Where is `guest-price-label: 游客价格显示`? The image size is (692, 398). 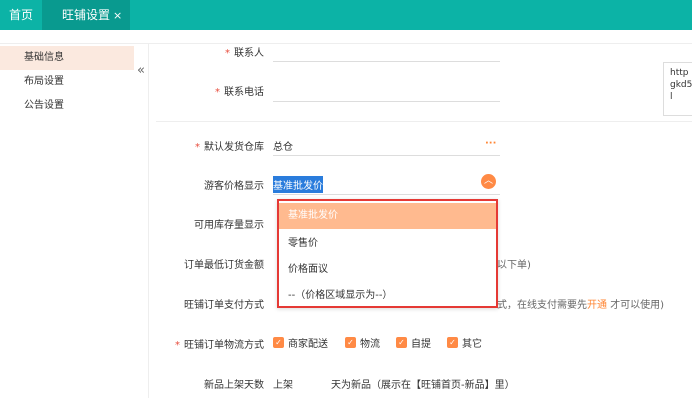
guest-price-label: 游客价格显示 is located at coordinates (234, 186).